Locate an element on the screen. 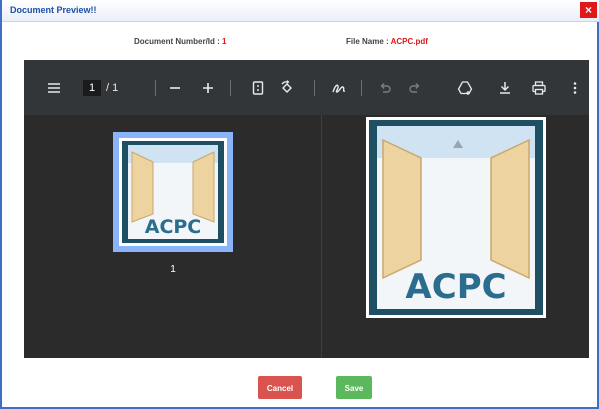 The image size is (599, 409). zoom-in-icon is located at coordinates (208, 88).